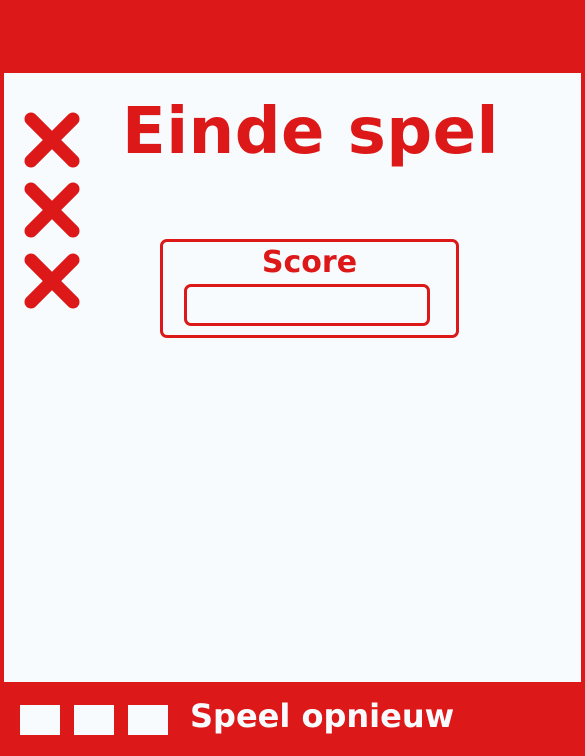  I want to click on game-over-title: Einde spel, so click(310, 132).